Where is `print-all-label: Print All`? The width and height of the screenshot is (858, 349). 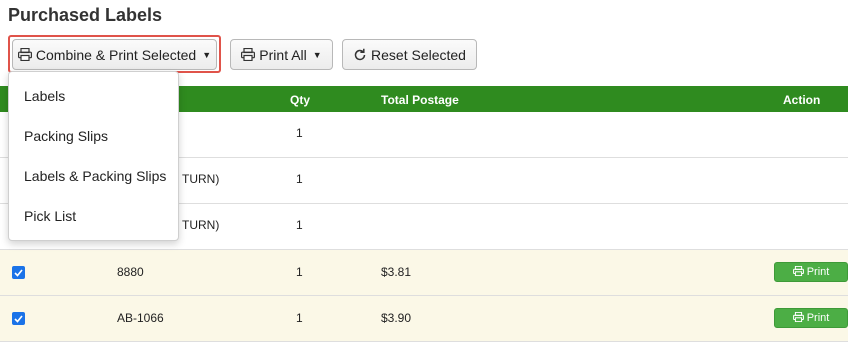
print-all-label: Print All is located at coordinates (283, 54).